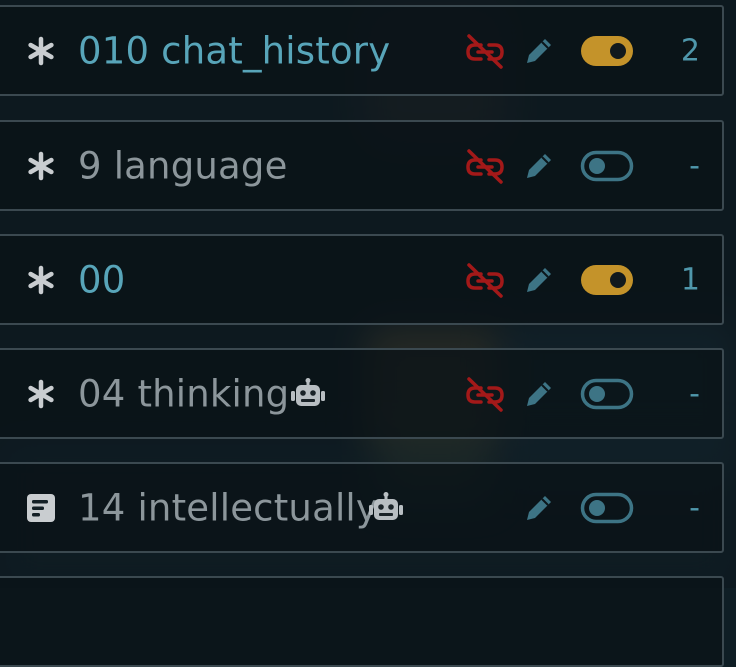 Image resolution: width=736 pixels, height=667 pixels. I want to click on entry-count: 2, so click(690, 50).